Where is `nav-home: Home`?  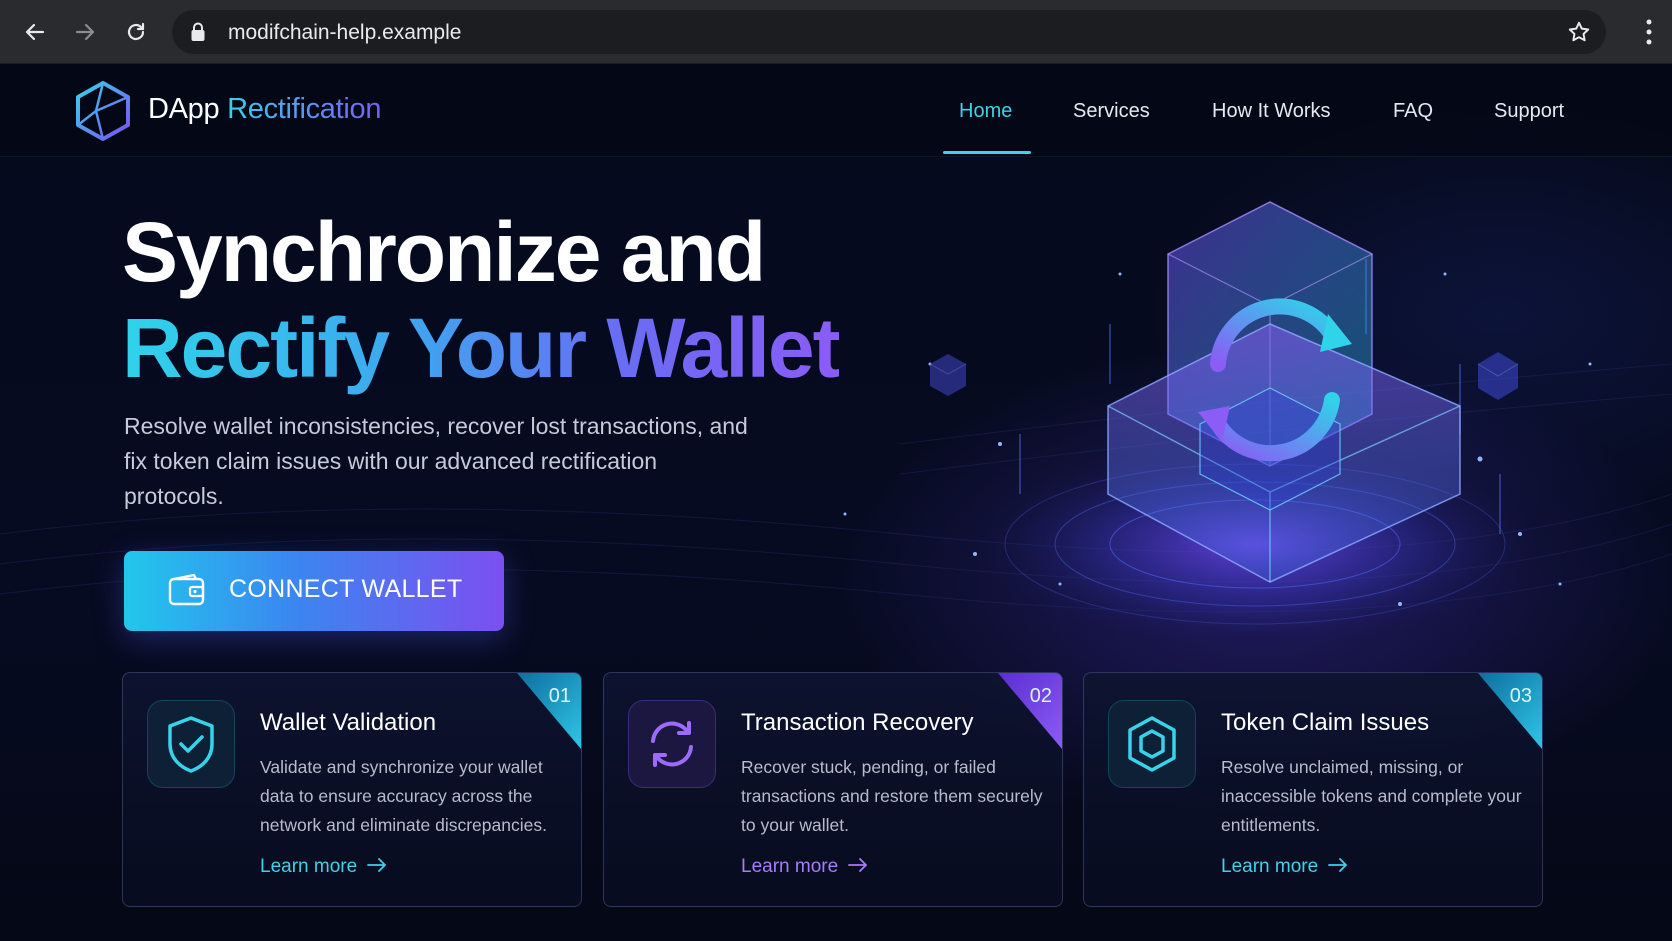
nav-home: Home is located at coordinates (985, 111).